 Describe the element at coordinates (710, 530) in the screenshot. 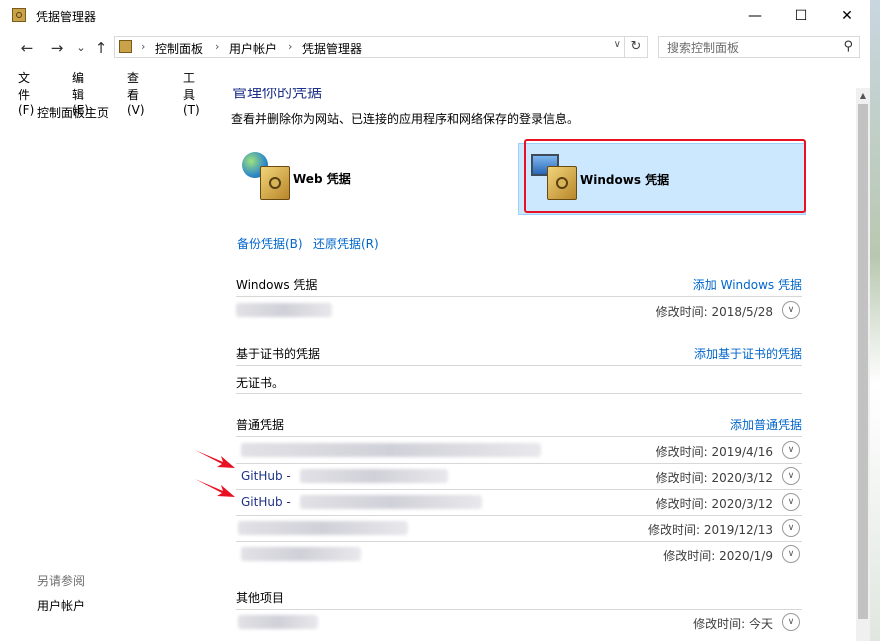

I see `modified-time: 修改时间: 2019/12/13` at that location.